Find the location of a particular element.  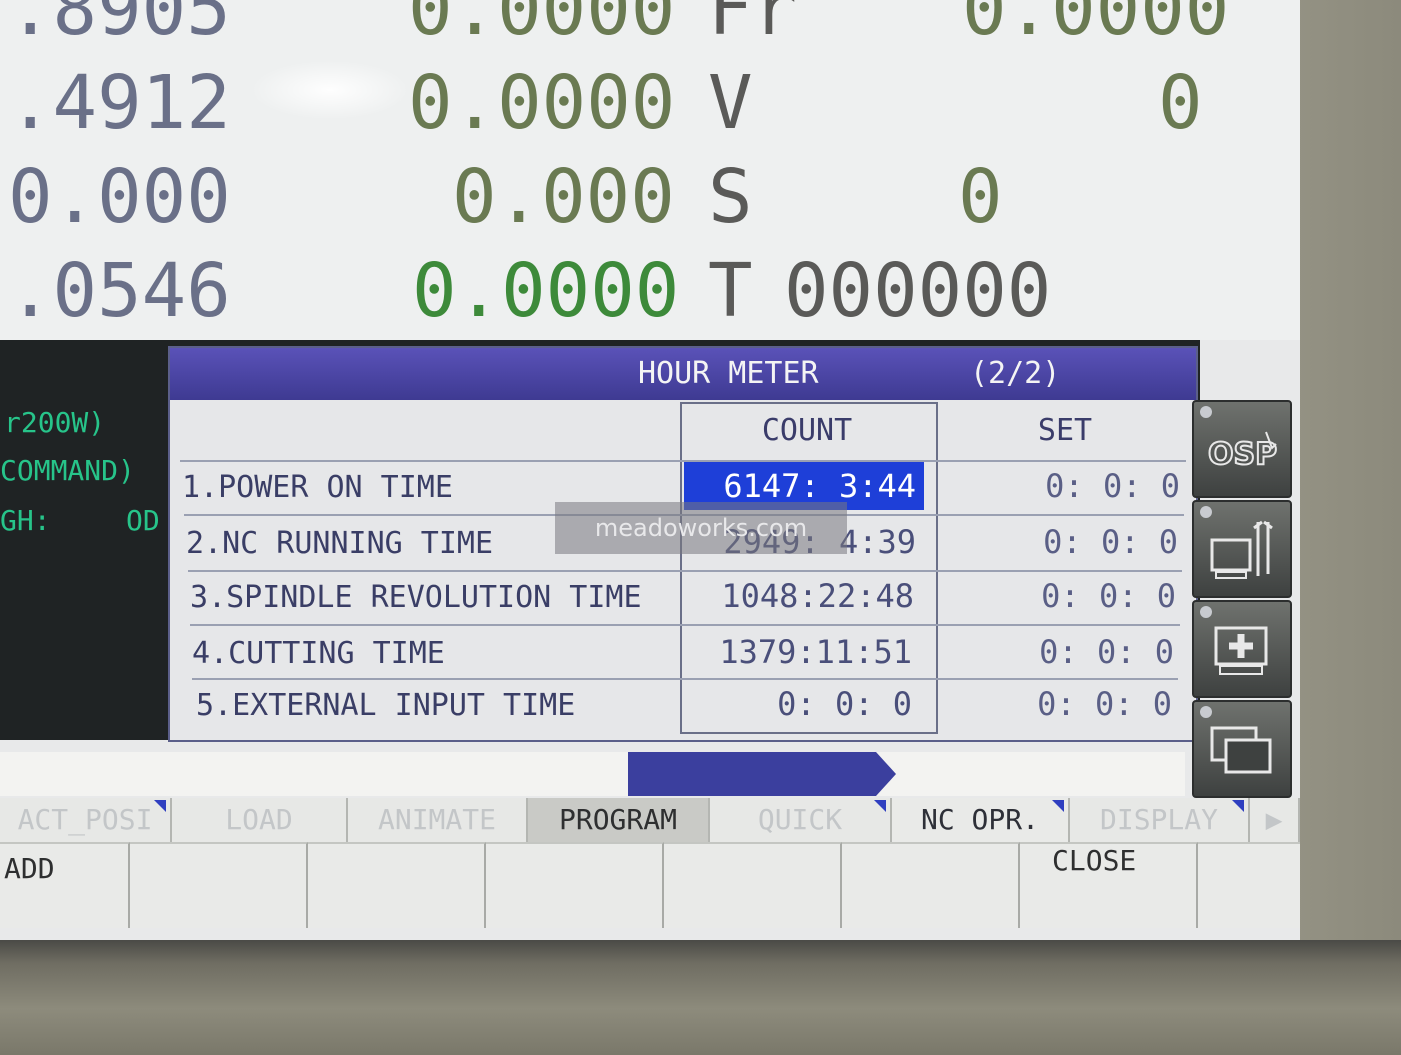

medical-button is located at coordinates (1242, 649).